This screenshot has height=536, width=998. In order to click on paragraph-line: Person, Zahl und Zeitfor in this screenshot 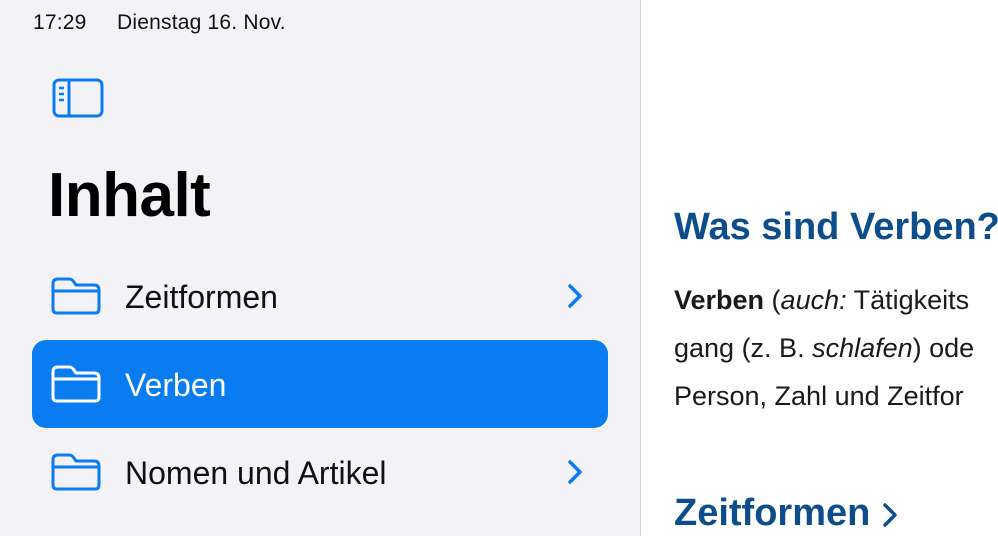, I will do `click(836, 396)`.